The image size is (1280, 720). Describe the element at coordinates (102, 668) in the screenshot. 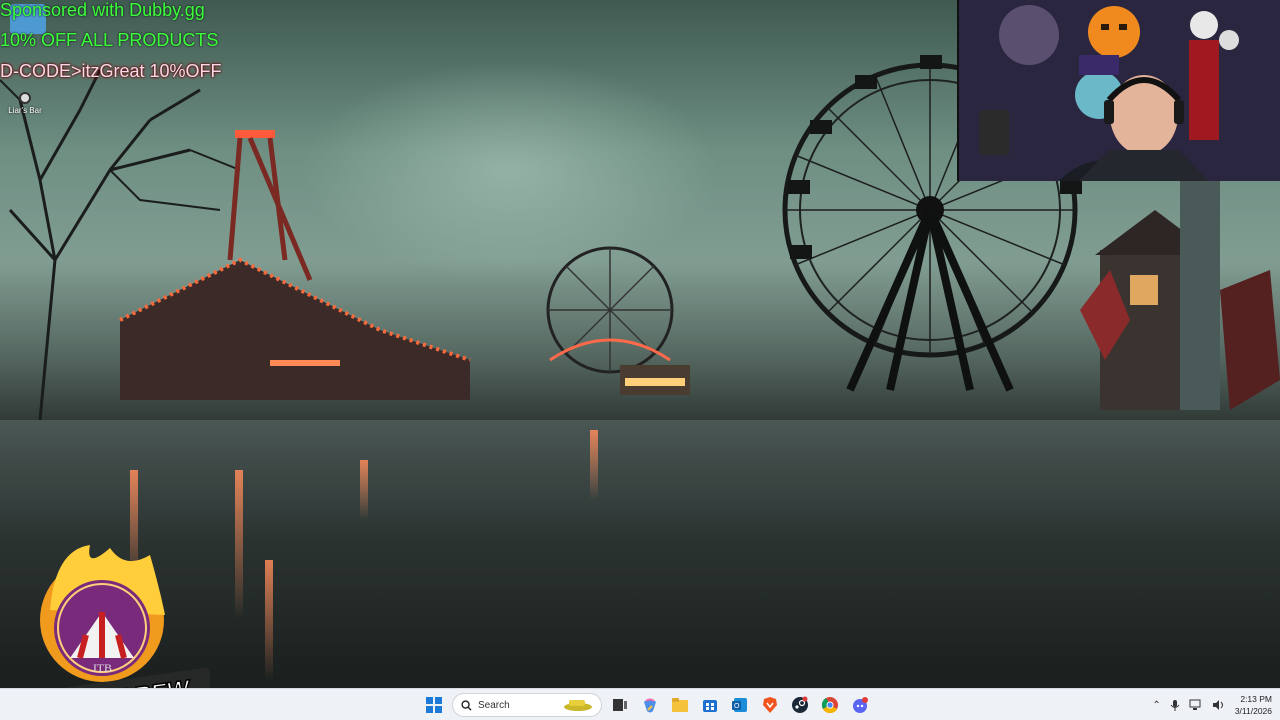

I see `emblem-text: JTB` at that location.